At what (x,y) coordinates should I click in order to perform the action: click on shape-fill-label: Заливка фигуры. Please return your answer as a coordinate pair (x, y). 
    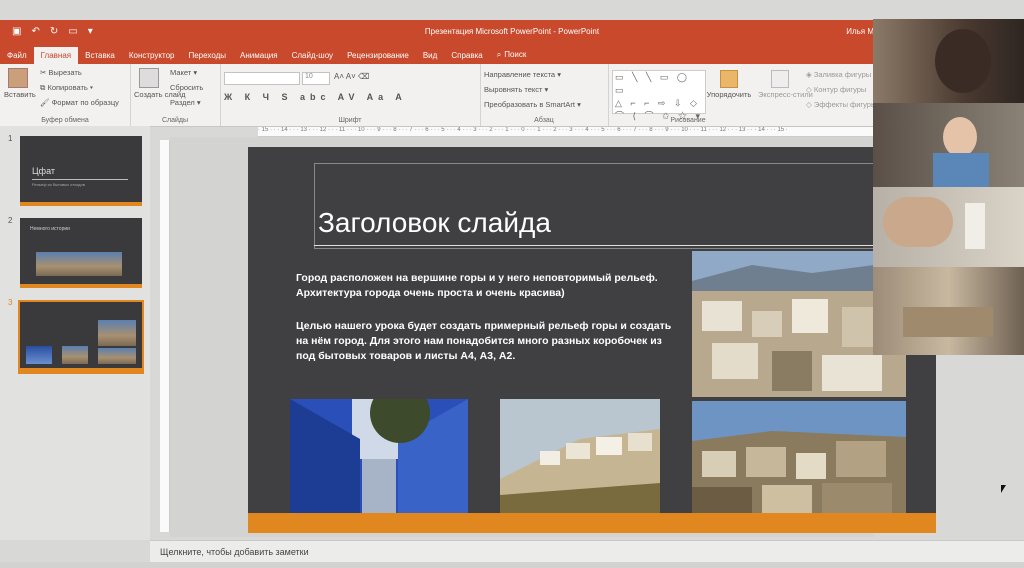
    Looking at the image, I should click on (842, 74).